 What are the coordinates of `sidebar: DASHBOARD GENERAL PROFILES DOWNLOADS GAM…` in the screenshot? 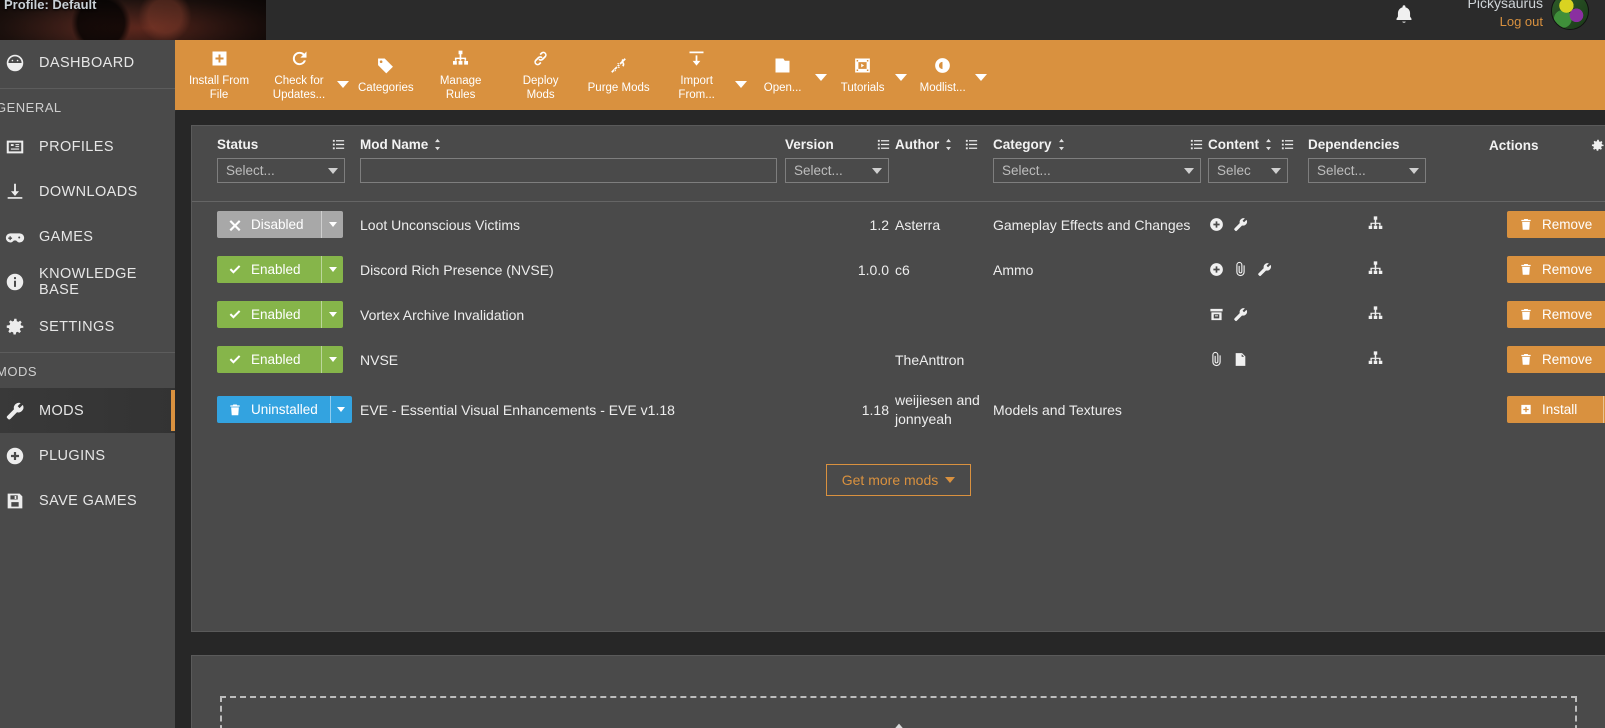 It's located at (87, 384).